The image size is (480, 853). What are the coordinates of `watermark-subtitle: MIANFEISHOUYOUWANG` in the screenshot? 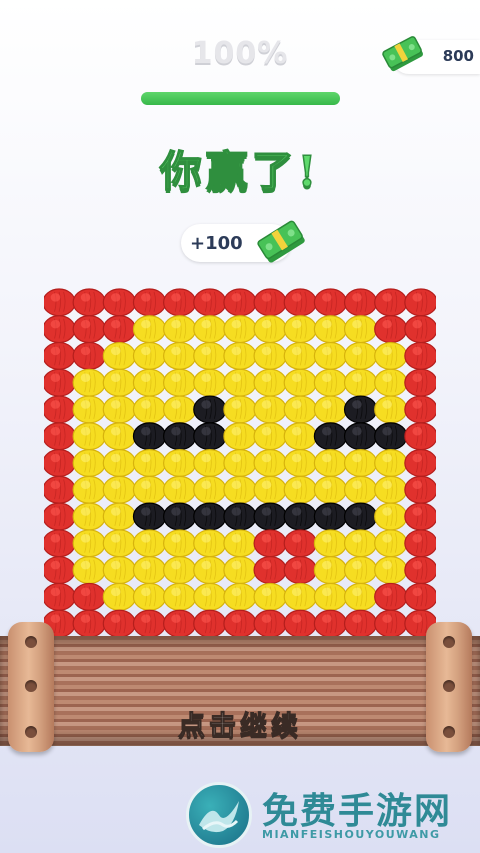 It's located at (351, 834).